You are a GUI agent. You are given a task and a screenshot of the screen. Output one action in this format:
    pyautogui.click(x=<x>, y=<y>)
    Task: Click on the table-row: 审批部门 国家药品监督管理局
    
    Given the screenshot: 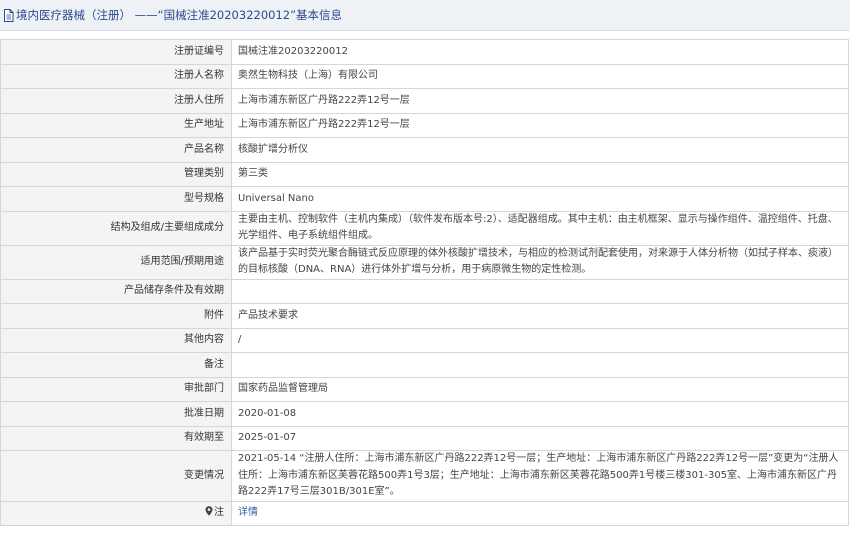 What is the action you would take?
    pyautogui.click(x=424, y=389)
    